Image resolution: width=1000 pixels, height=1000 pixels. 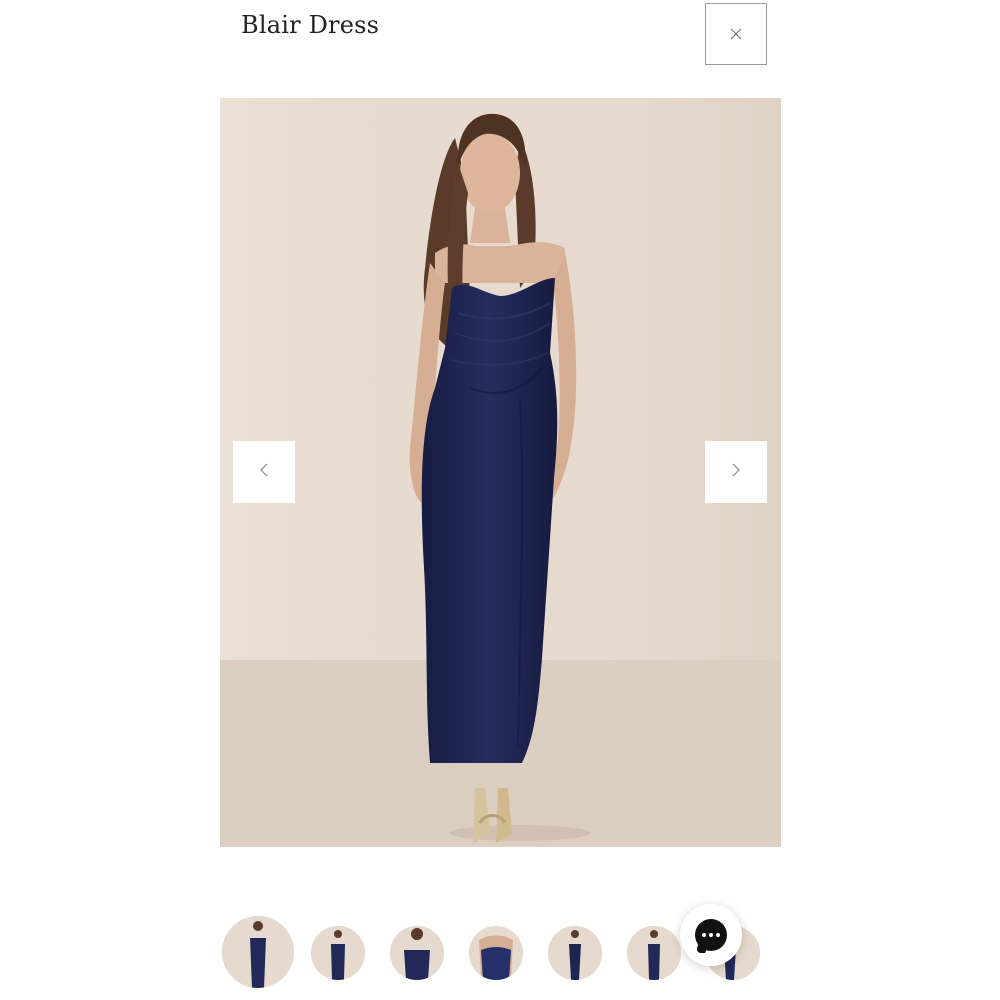 I want to click on close-icon, so click(x=736, y=34).